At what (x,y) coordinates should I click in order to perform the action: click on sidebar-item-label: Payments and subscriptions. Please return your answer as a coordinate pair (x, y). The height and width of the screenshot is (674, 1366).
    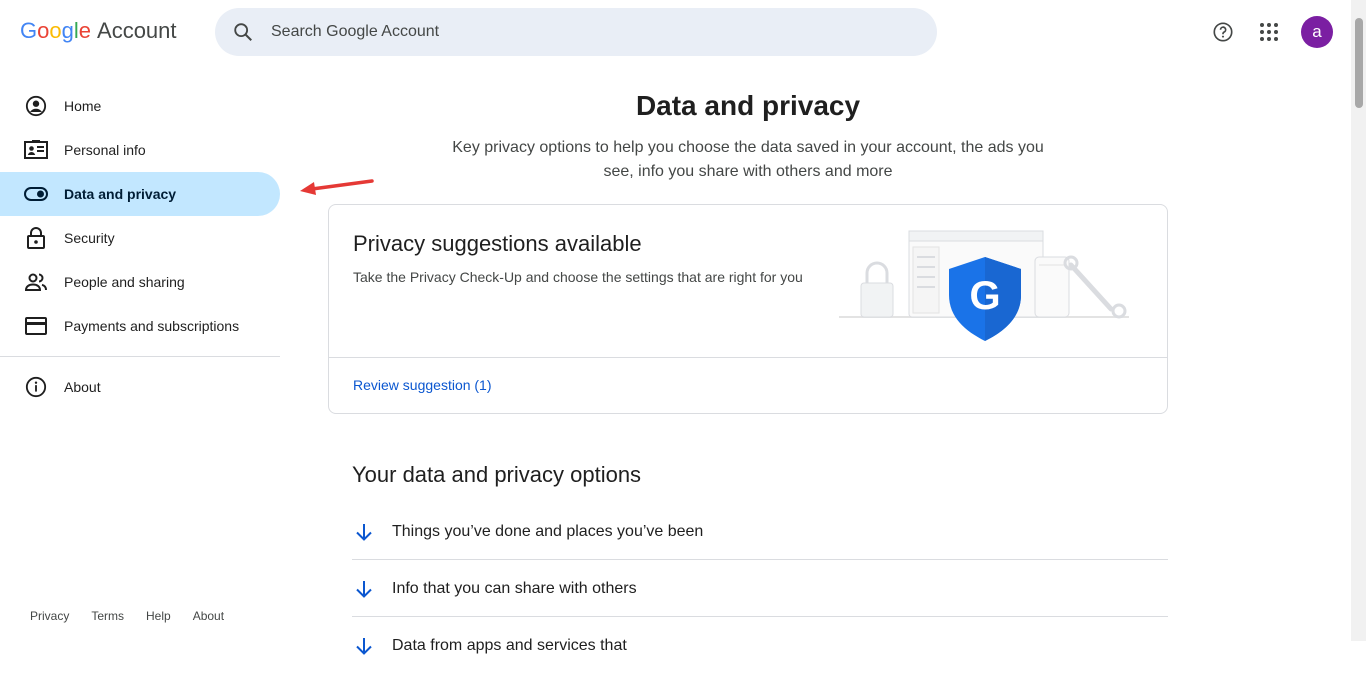
    Looking at the image, I should click on (152, 326).